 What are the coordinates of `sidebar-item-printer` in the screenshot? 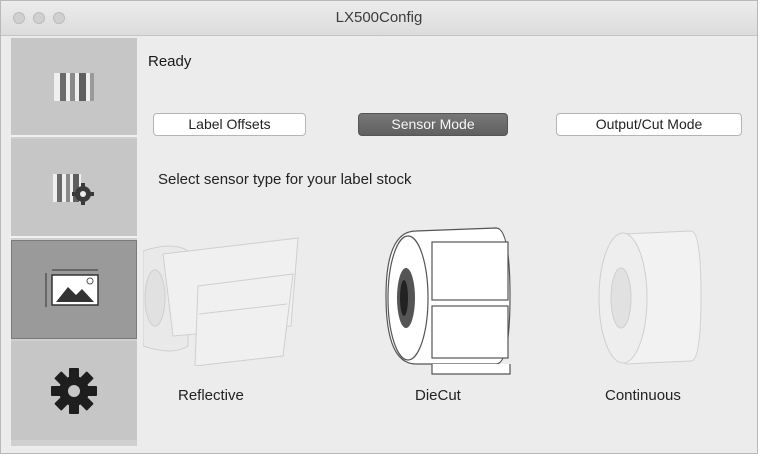 It's located at (74, 87).